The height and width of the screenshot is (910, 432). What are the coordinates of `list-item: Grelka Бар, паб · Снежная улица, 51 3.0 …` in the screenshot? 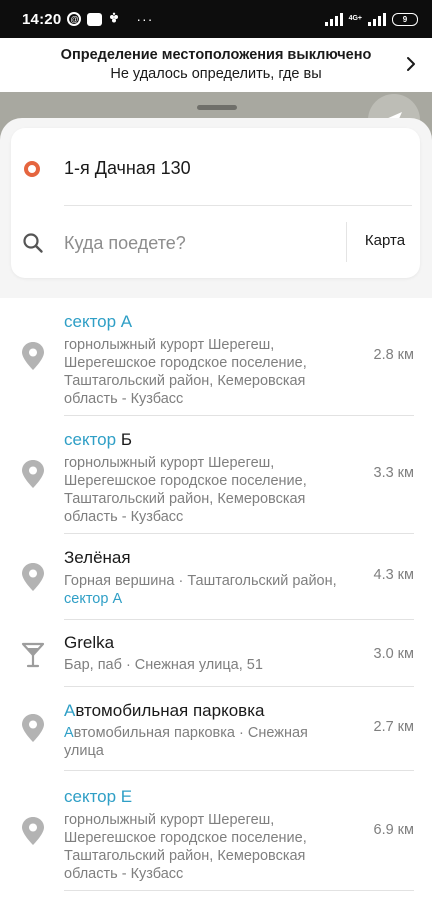 It's located at (216, 653).